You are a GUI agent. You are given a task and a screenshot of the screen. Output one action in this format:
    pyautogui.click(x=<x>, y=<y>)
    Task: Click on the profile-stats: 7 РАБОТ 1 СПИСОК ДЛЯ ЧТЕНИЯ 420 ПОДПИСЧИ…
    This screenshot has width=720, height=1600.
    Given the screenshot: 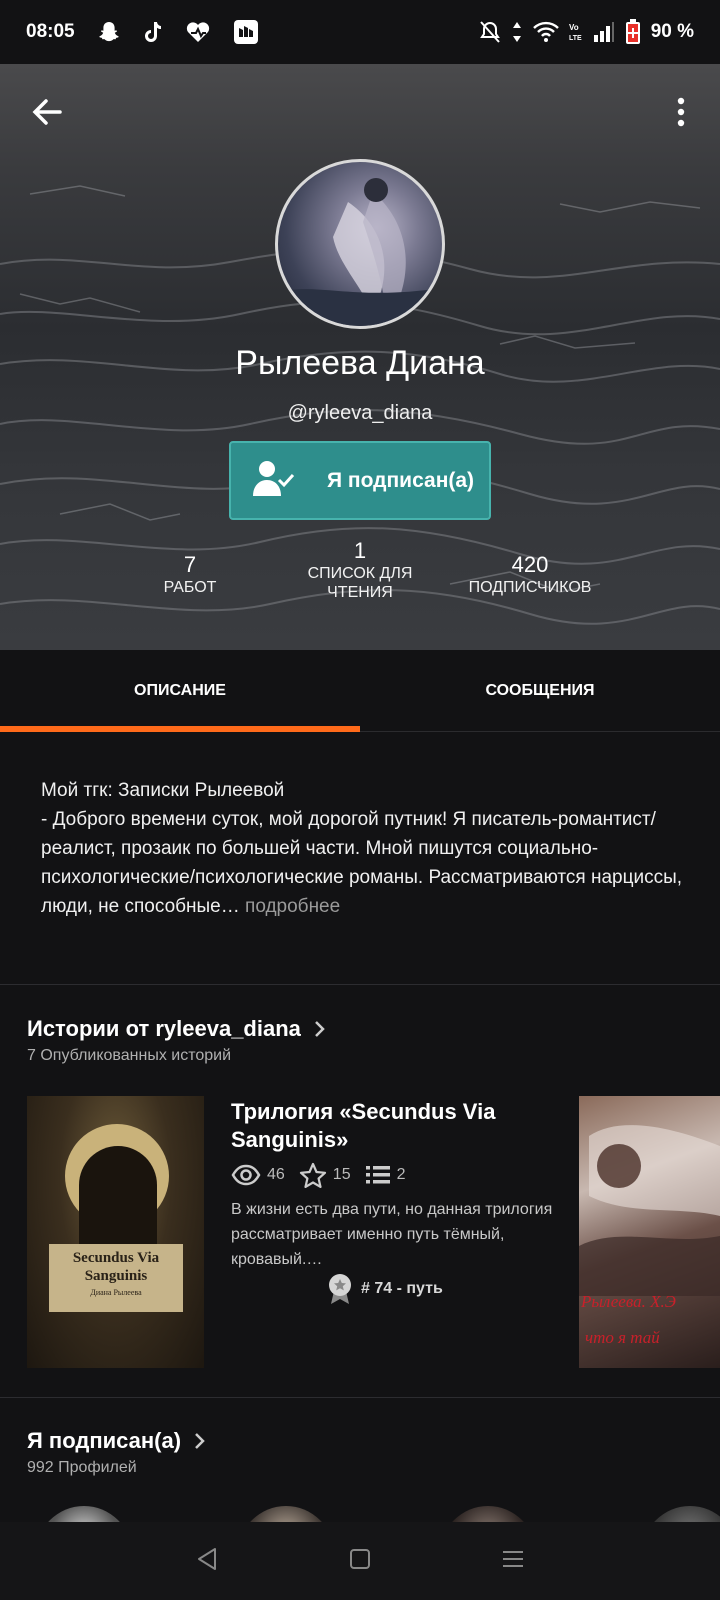 What is the action you would take?
    pyautogui.click(x=360, y=585)
    